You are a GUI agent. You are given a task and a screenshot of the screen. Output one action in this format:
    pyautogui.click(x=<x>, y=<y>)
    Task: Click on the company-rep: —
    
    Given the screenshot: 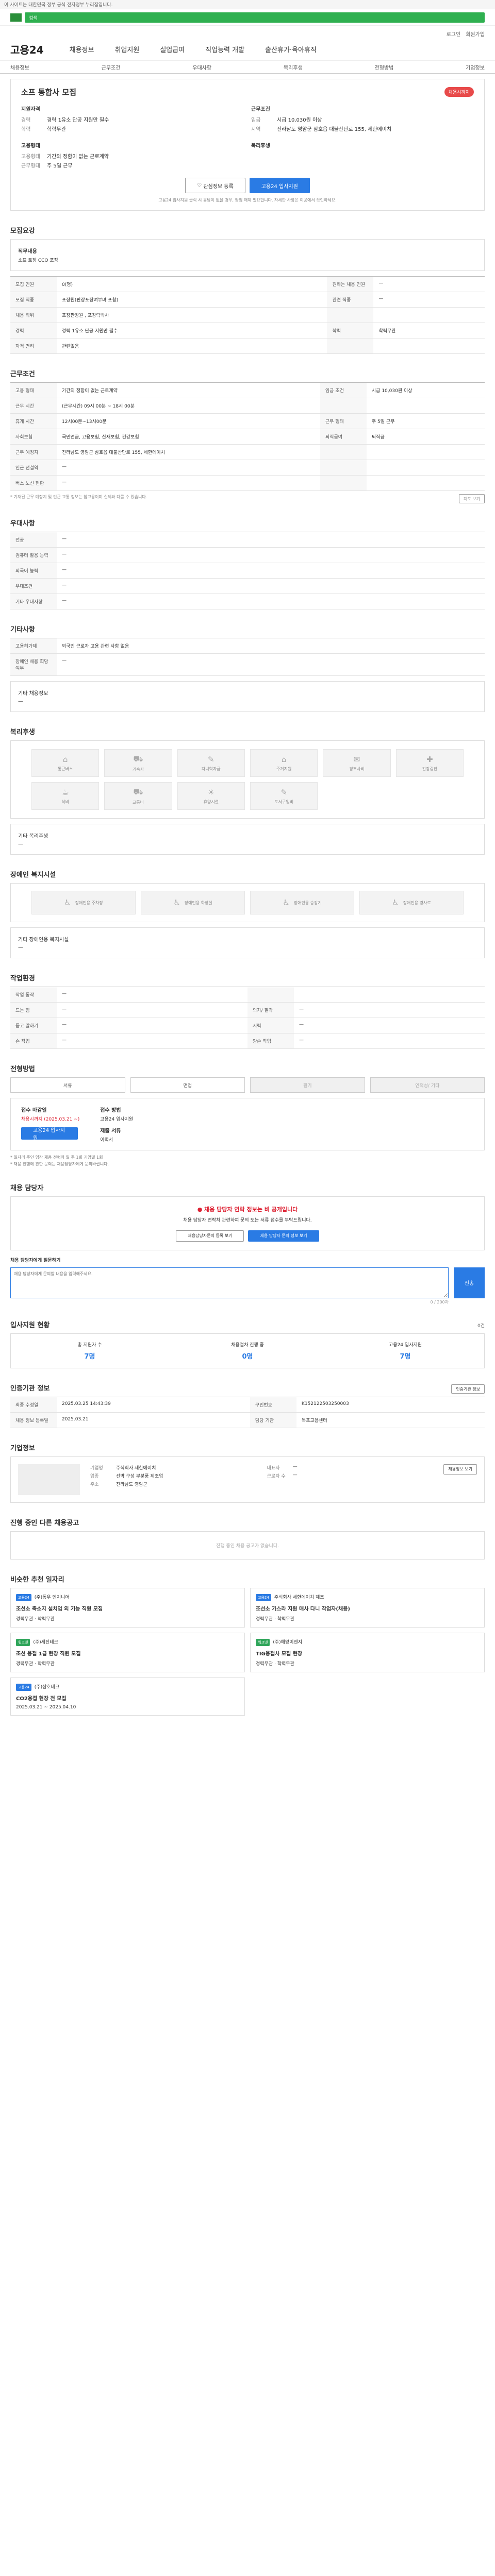 What is the action you would take?
    pyautogui.click(x=295, y=1466)
    